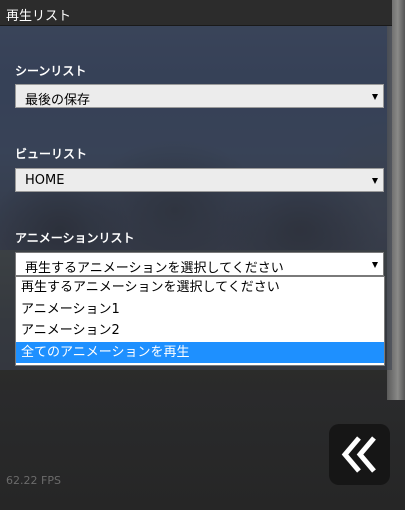  I want to click on panel-toggle-button, so click(359, 454).